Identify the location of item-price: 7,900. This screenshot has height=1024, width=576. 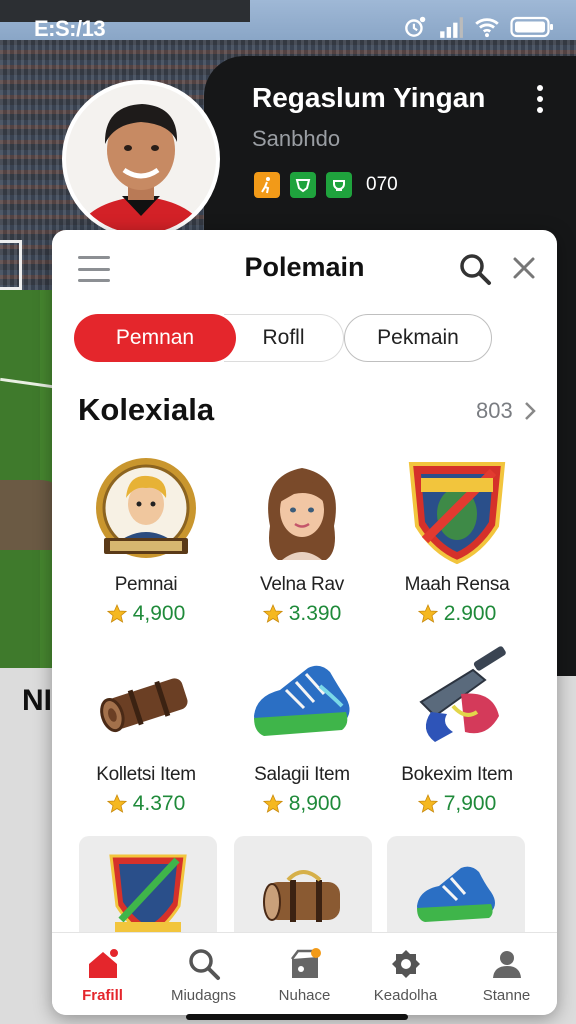
(457, 804).